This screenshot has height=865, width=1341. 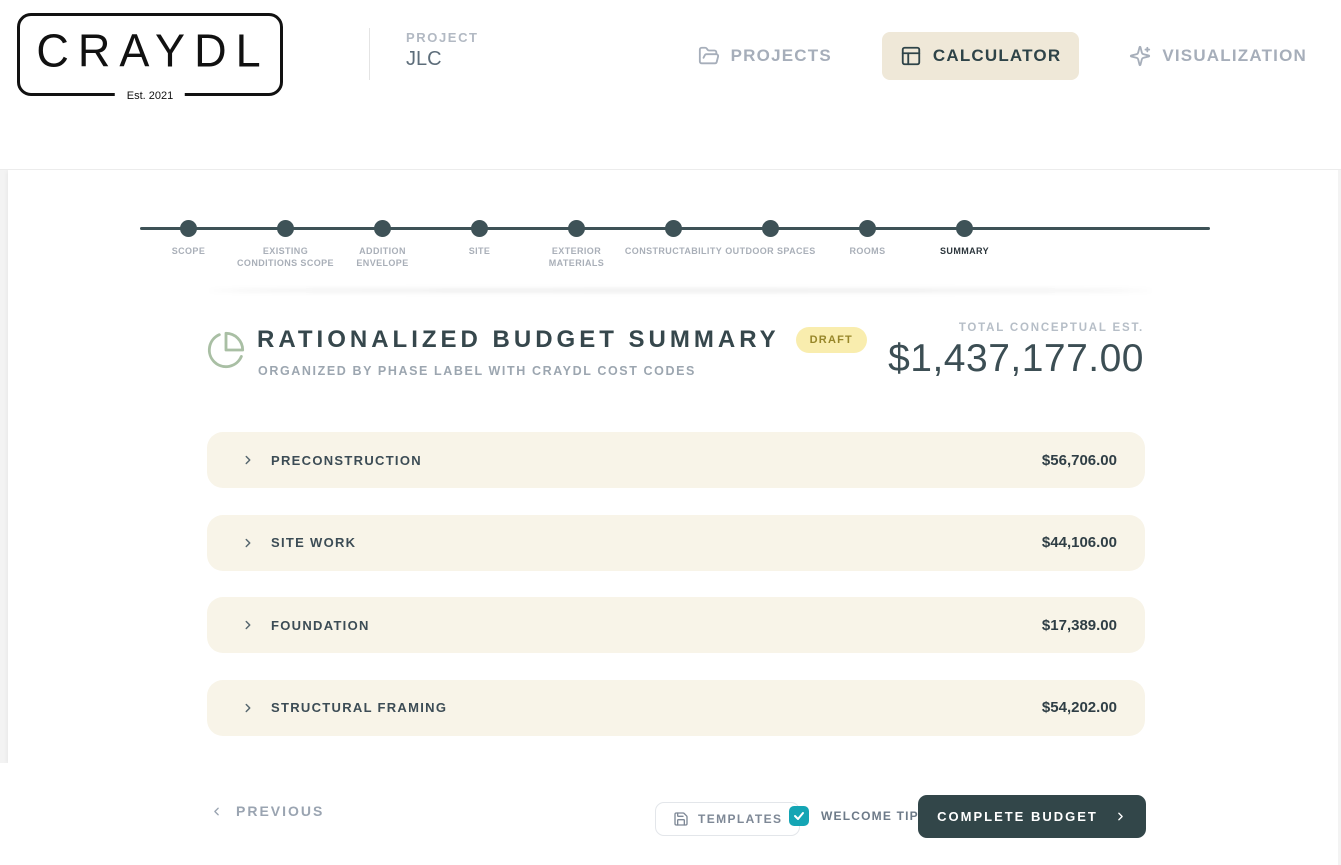 I want to click on stepper-step-summary: SUMMARY, so click(x=964, y=219).